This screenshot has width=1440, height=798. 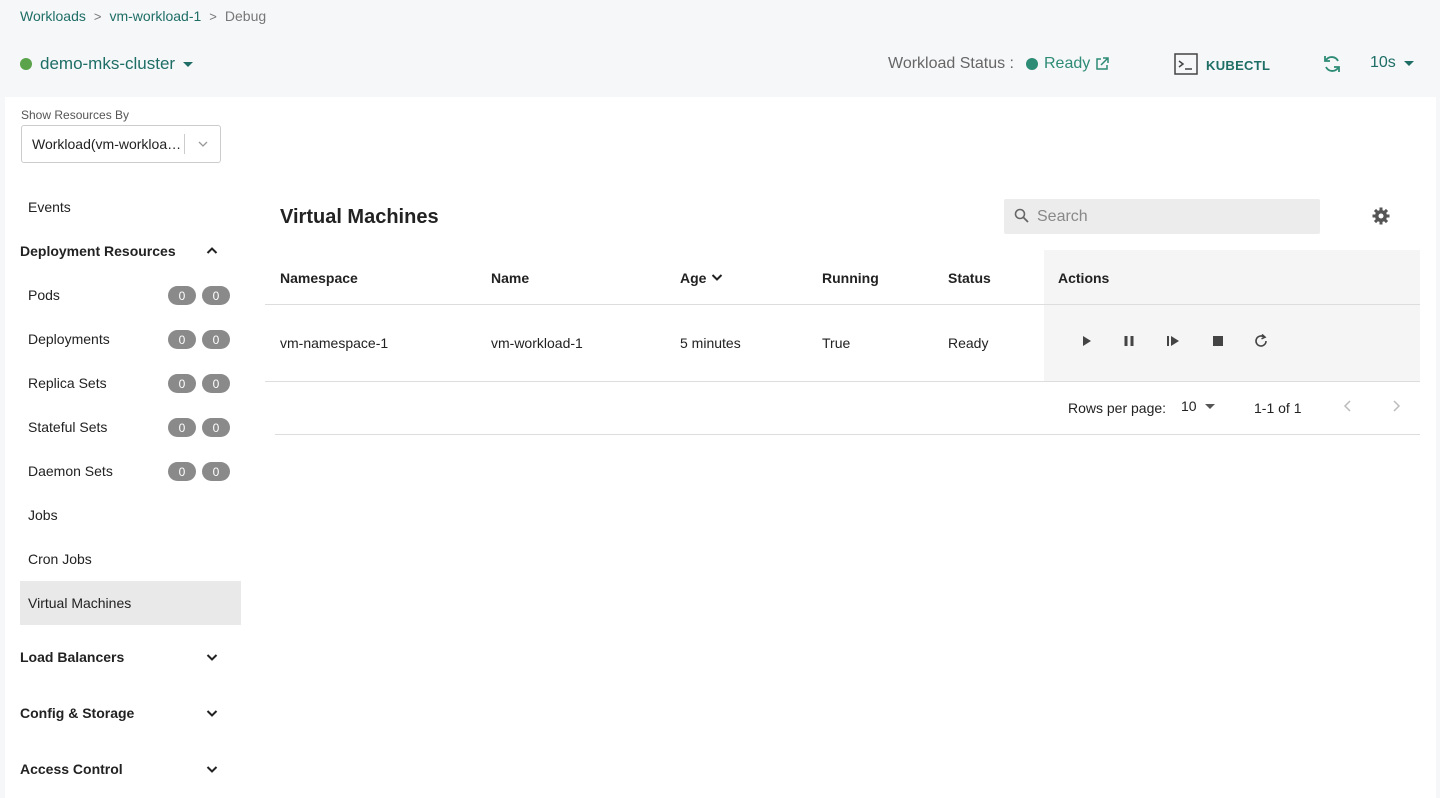 I want to click on column-header-status: Status, so click(x=969, y=278).